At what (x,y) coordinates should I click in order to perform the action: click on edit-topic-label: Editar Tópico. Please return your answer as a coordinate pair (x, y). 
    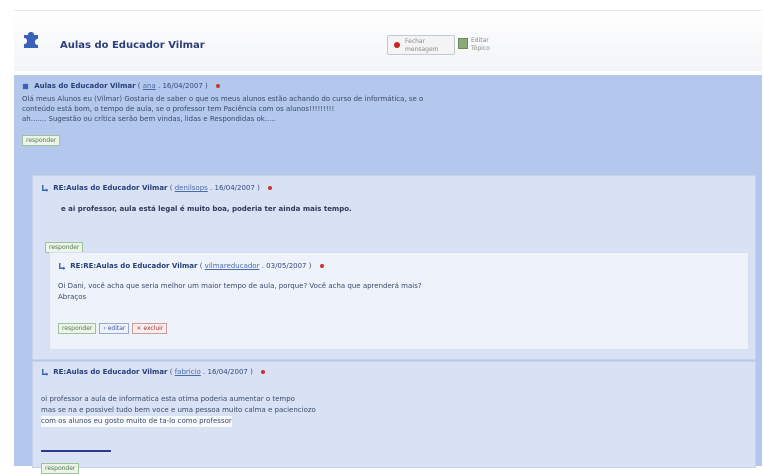
    Looking at the image, I should click on (480, 44).